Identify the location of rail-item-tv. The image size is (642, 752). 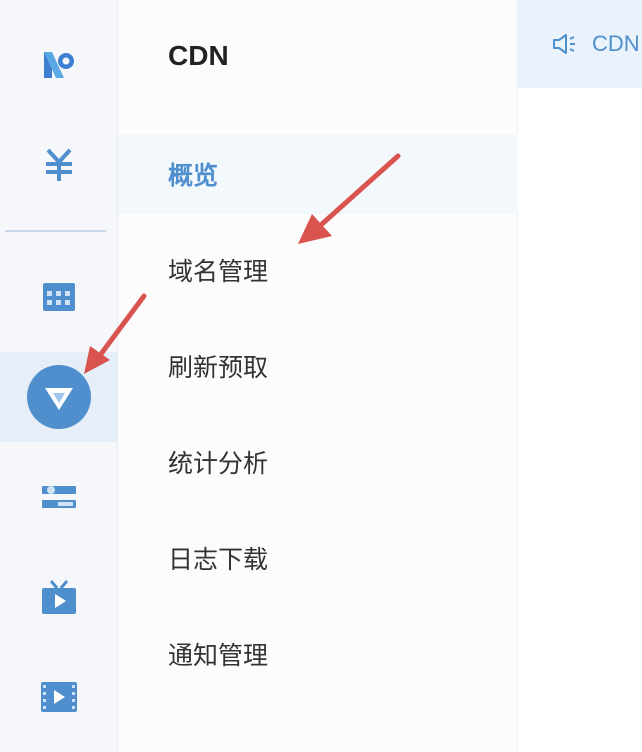
(59, 597).